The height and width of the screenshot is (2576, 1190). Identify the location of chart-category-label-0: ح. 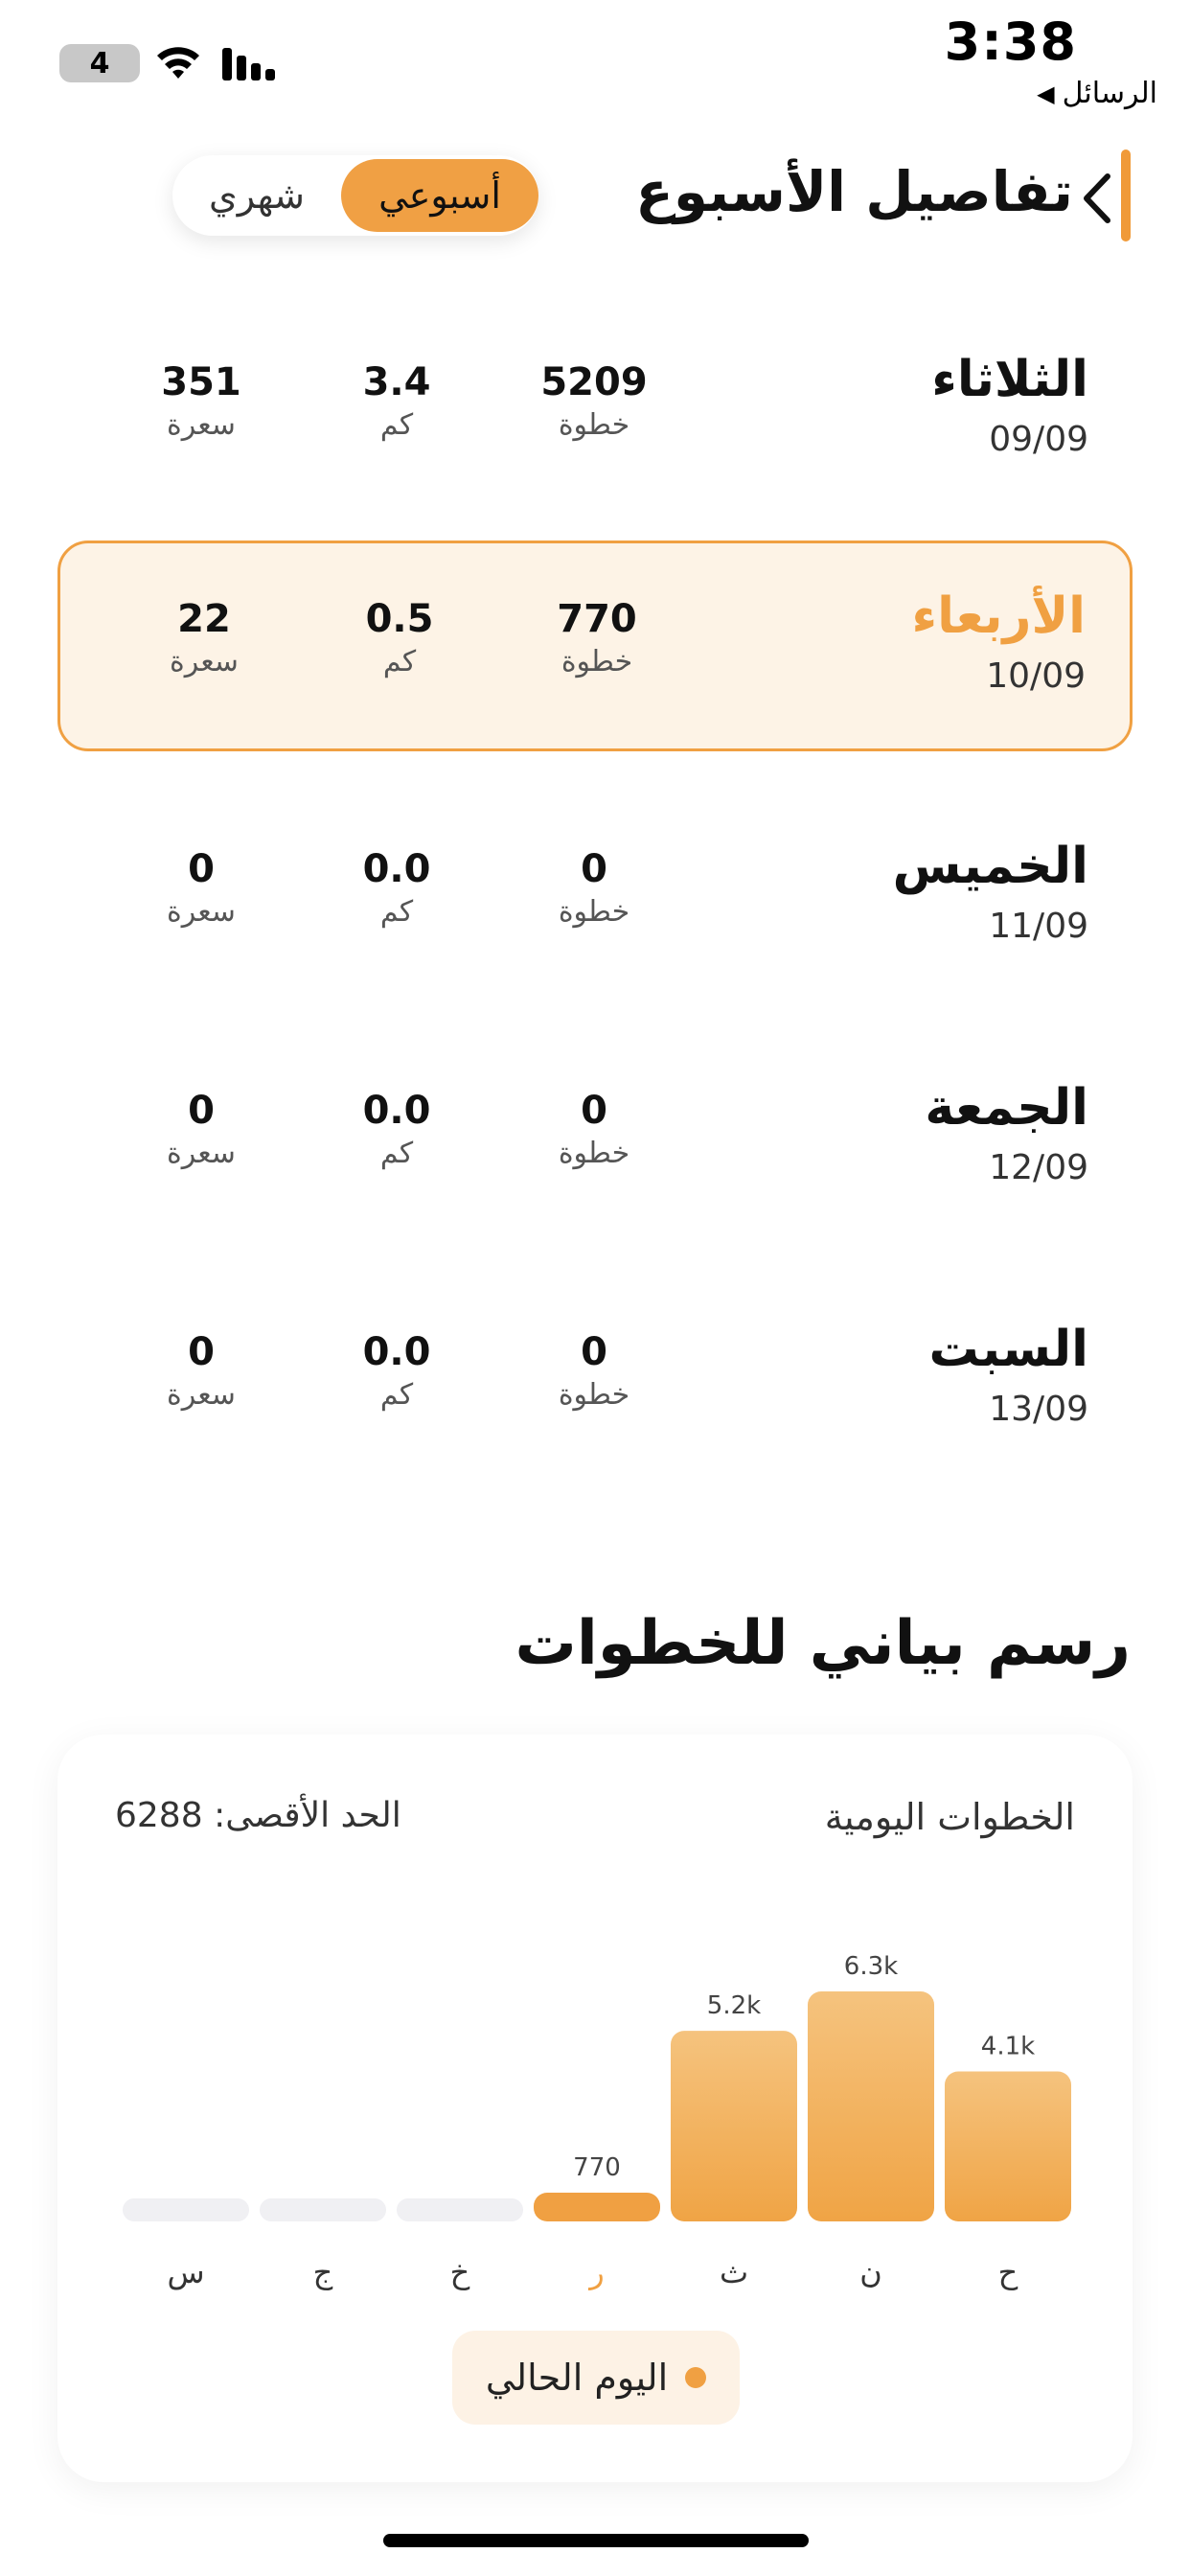
(1008, 2272).